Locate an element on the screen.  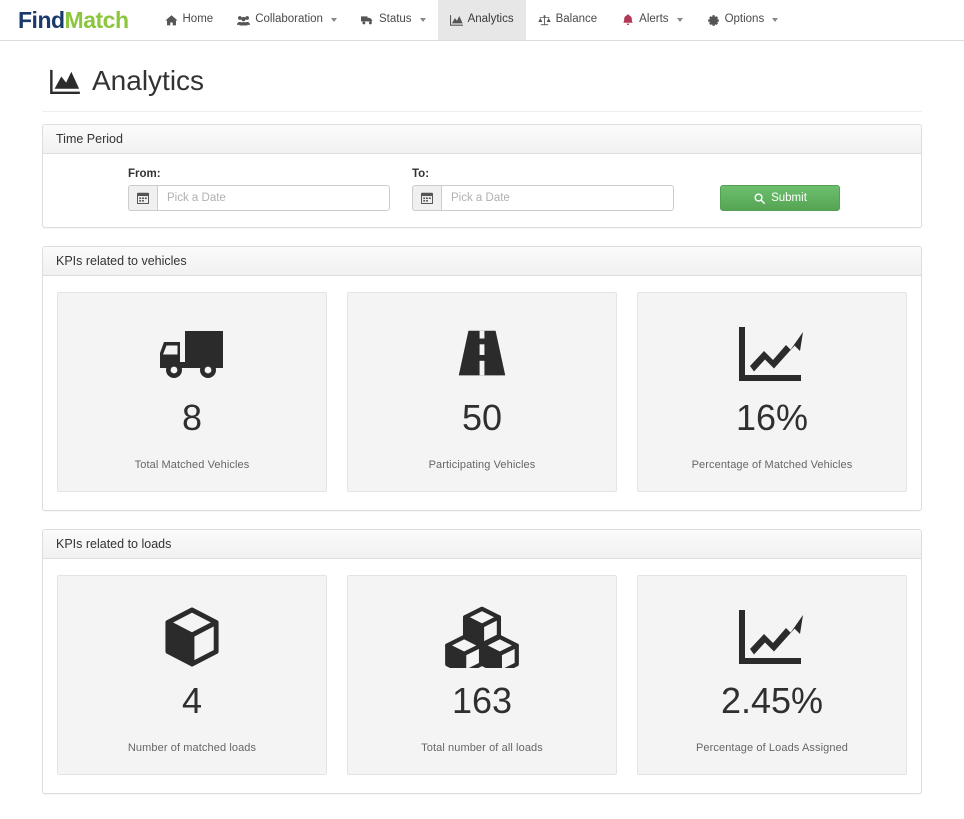
truck-status-icon is located at coordinates (367, 20).